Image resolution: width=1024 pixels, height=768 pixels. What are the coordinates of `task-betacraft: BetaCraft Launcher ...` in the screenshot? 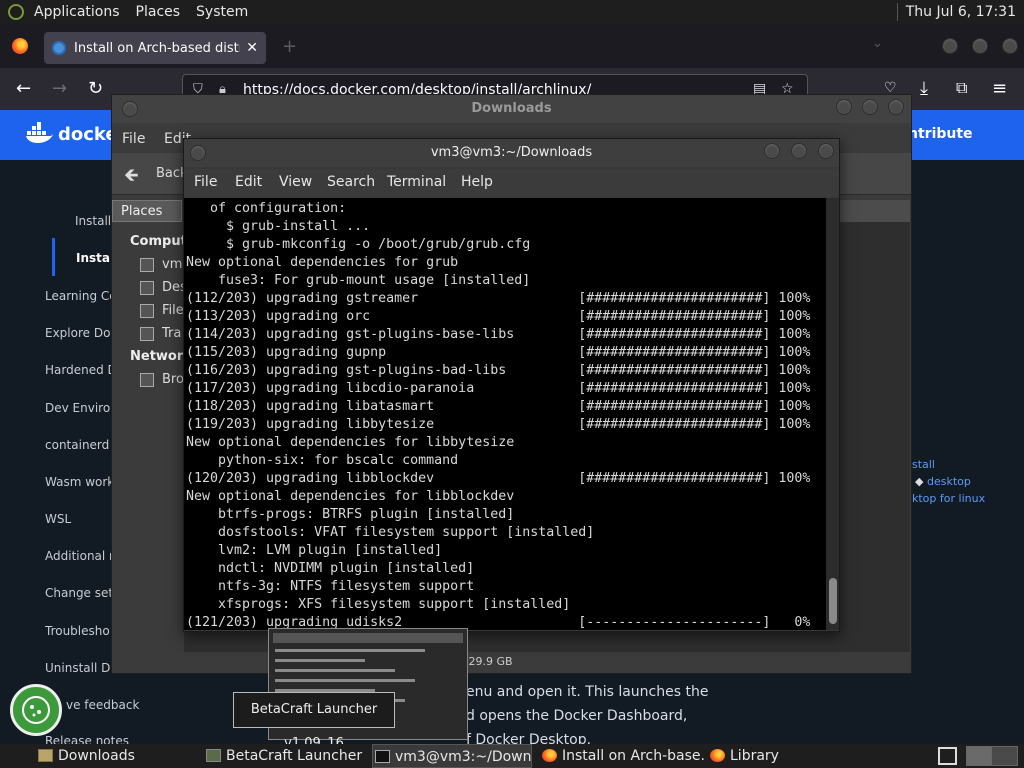 It's located at (284, 756).